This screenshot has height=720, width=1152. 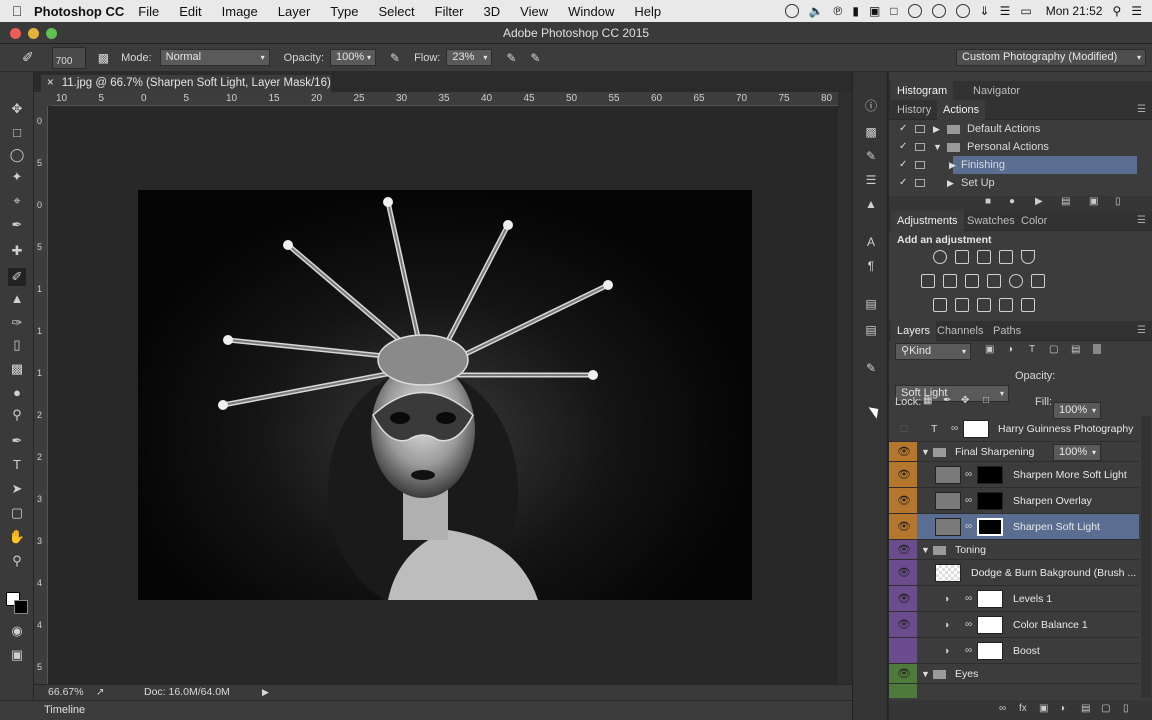 What do you see at coordinates (962, 305) in the screenshot?
I see `posterize-icon` at bounding box center [962, 305].